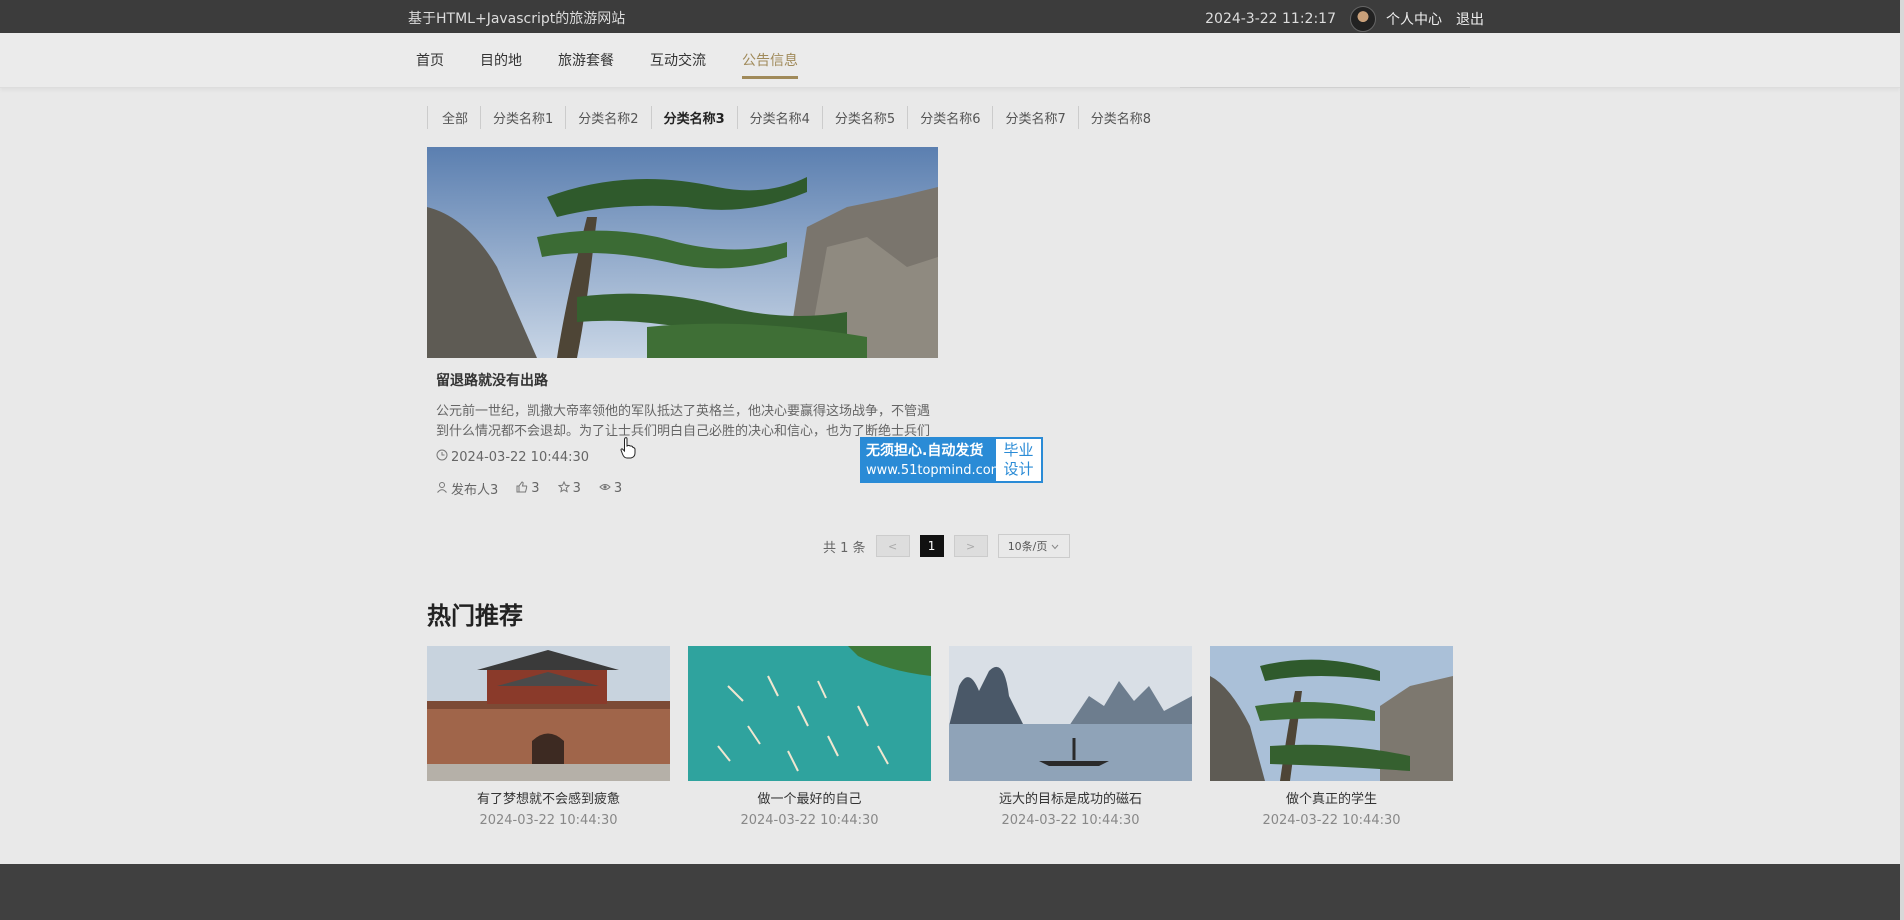  I want to click on pagination: 共 1 条 < 1 > 10条/页, so click(946, 546).